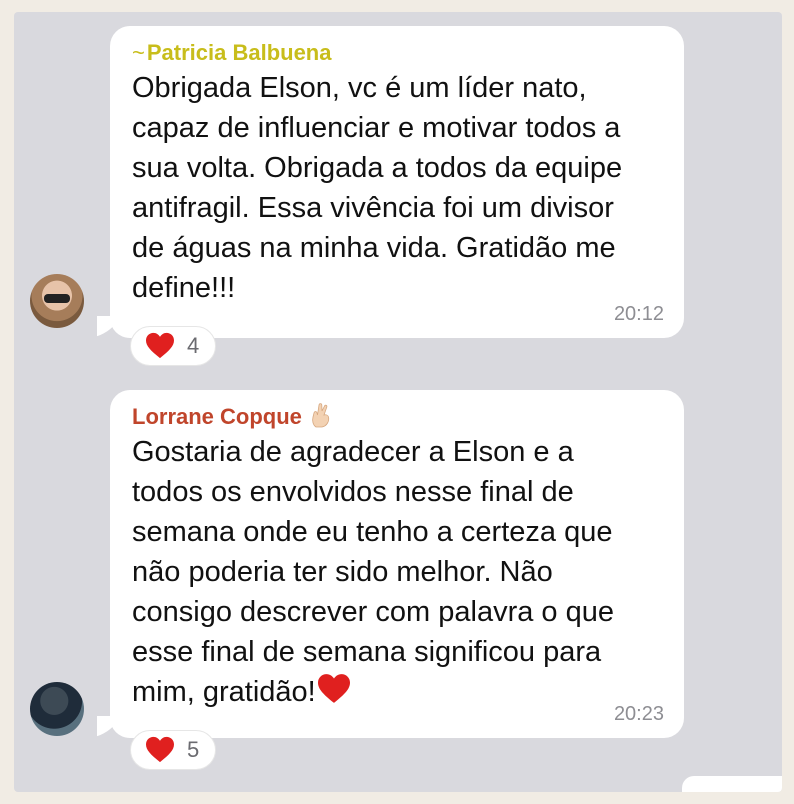 This screenshot has width=794, height=804. I want to click on sender-name-text: Patricia Balbuena, so click(239, 52).